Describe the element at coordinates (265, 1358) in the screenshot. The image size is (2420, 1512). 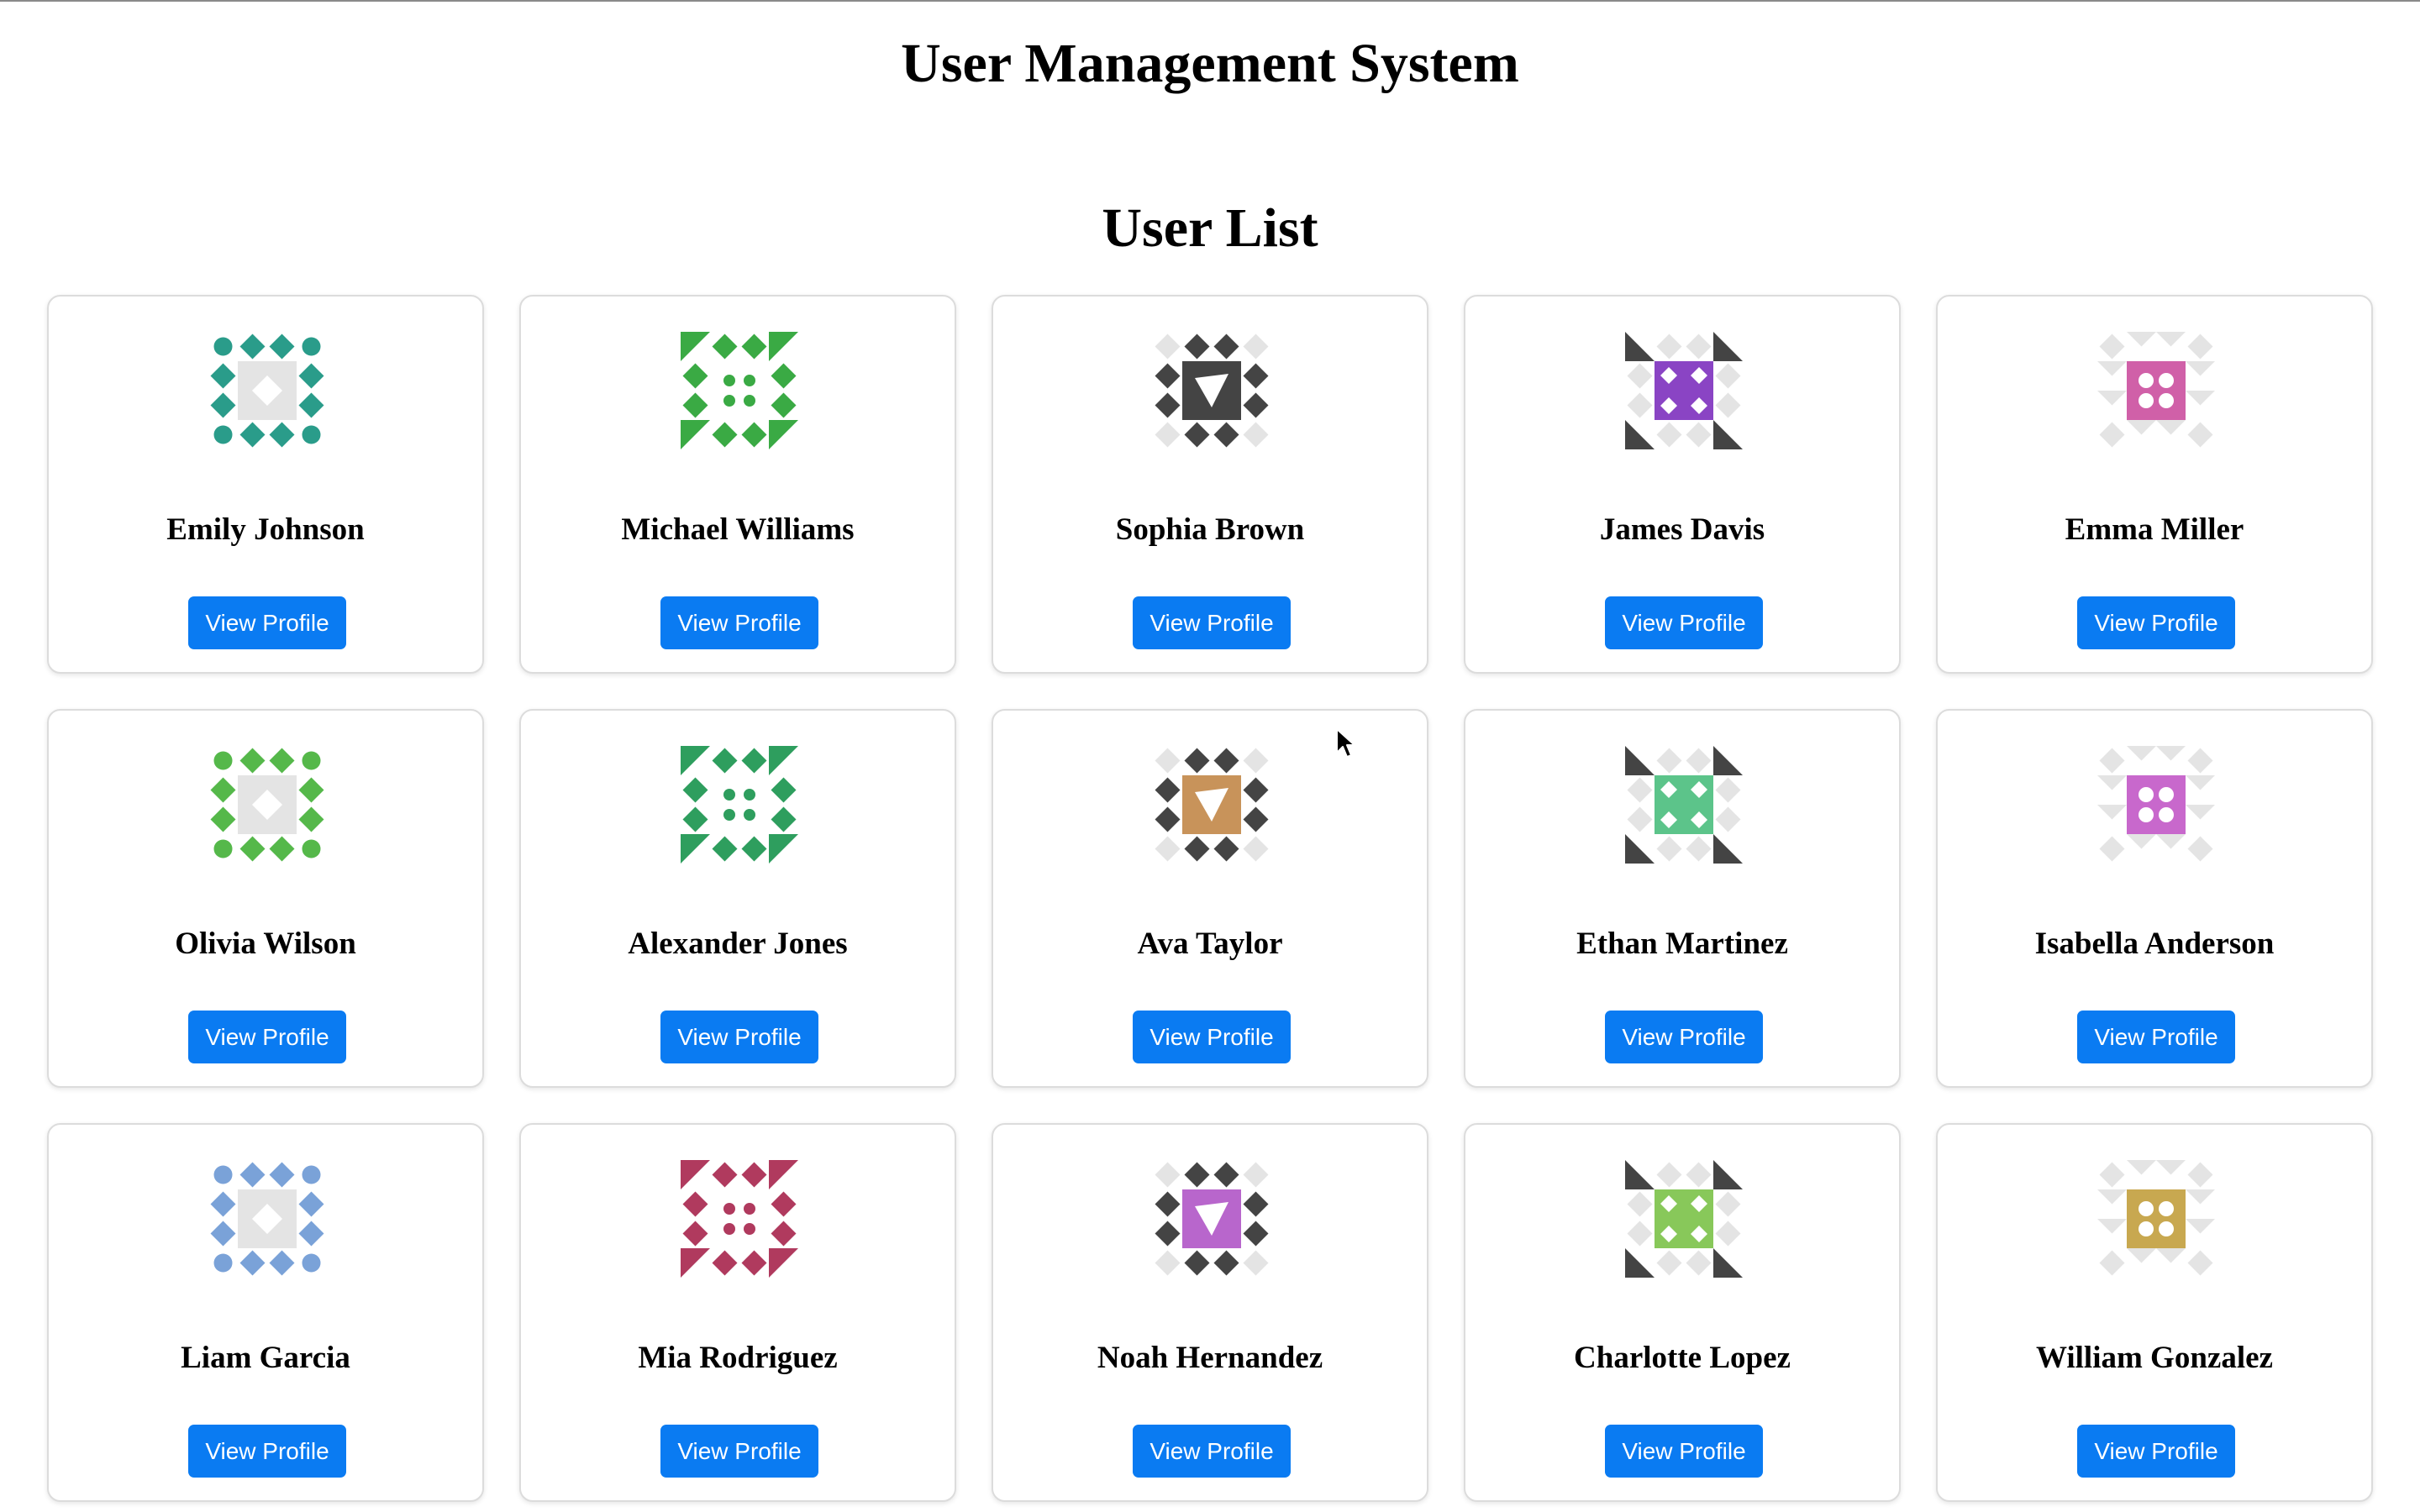
I see `user-name: Liam Garcia` at that location.